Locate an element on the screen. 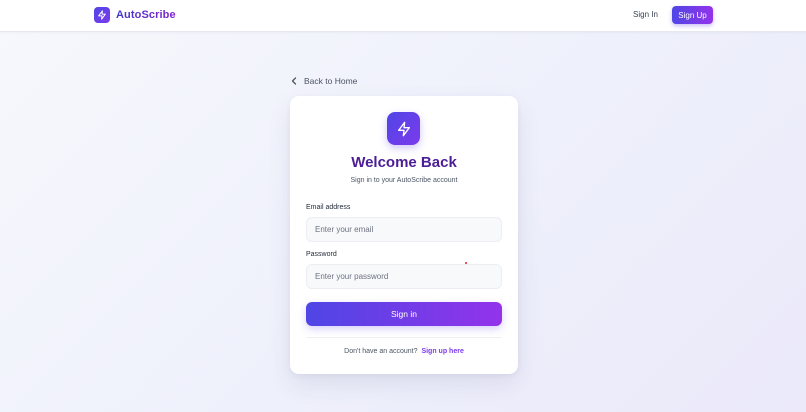 This screenshot has width=806, height=412. chevron-left-icon is located at coordinates (294, 81).